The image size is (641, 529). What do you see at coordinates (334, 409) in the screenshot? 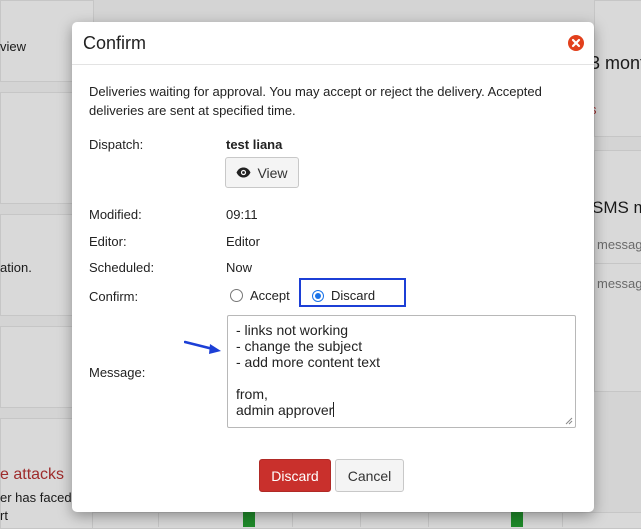
I see `text-caret` at bounding box center [334, 409].